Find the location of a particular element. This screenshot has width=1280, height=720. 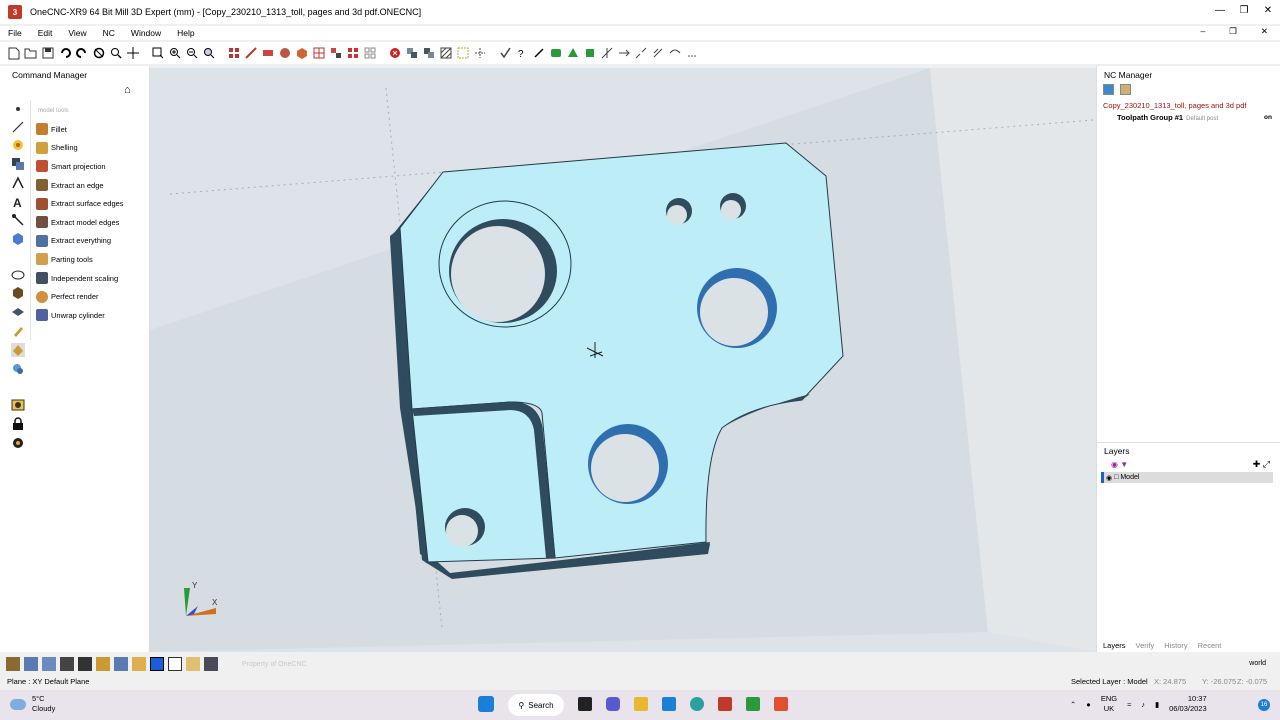

doc-close-button: ✕ is located at coordinates (1264, 31).